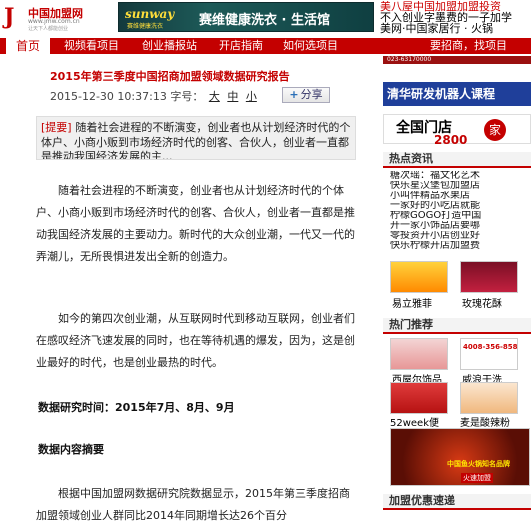  I want to click on logo-mark-icon: J, so click(9, 17).